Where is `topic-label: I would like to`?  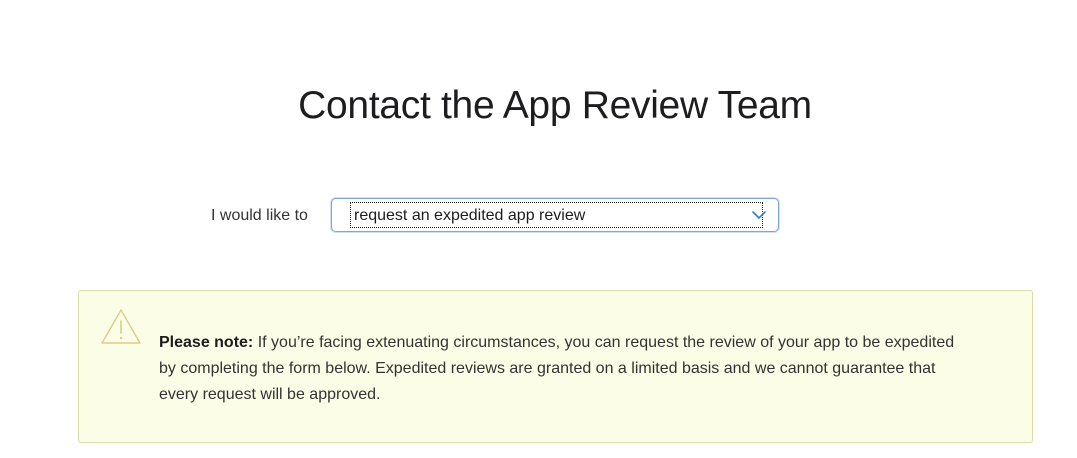
topic-label: I would like to is located at coordinates (259, 215).